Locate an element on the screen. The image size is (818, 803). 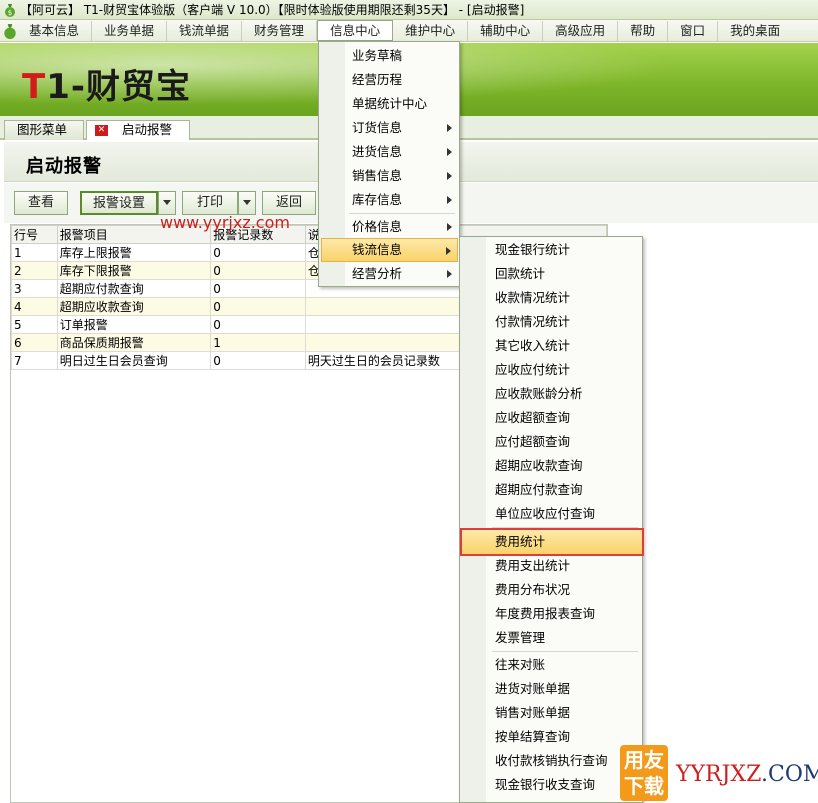
submenu-item: 其它收入统计 is located at coordinates (552, 346).